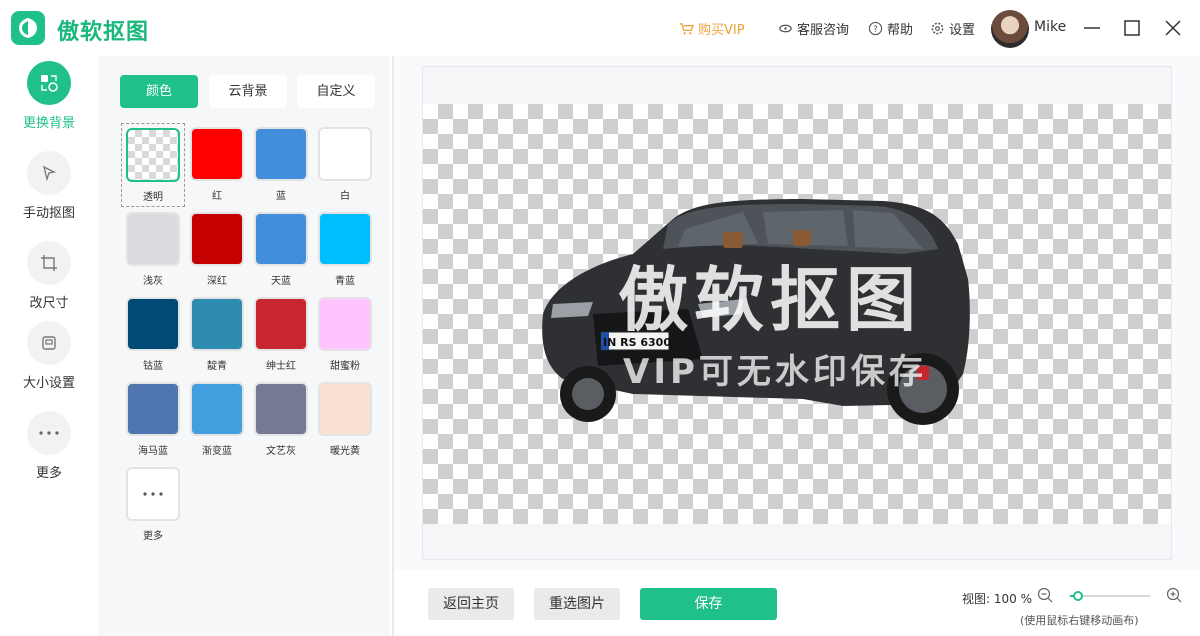 The image size is (1200, 636). I want to click on settings-label: 设置, so click(962, 30).